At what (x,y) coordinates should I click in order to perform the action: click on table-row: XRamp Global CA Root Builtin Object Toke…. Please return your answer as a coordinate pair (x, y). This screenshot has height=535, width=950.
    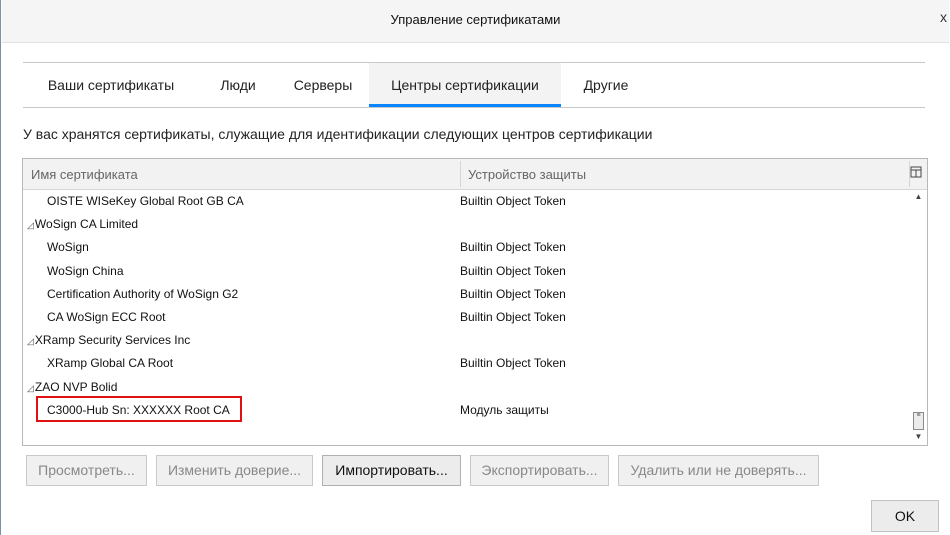
    Looking at the image, I should click on (466, 363).